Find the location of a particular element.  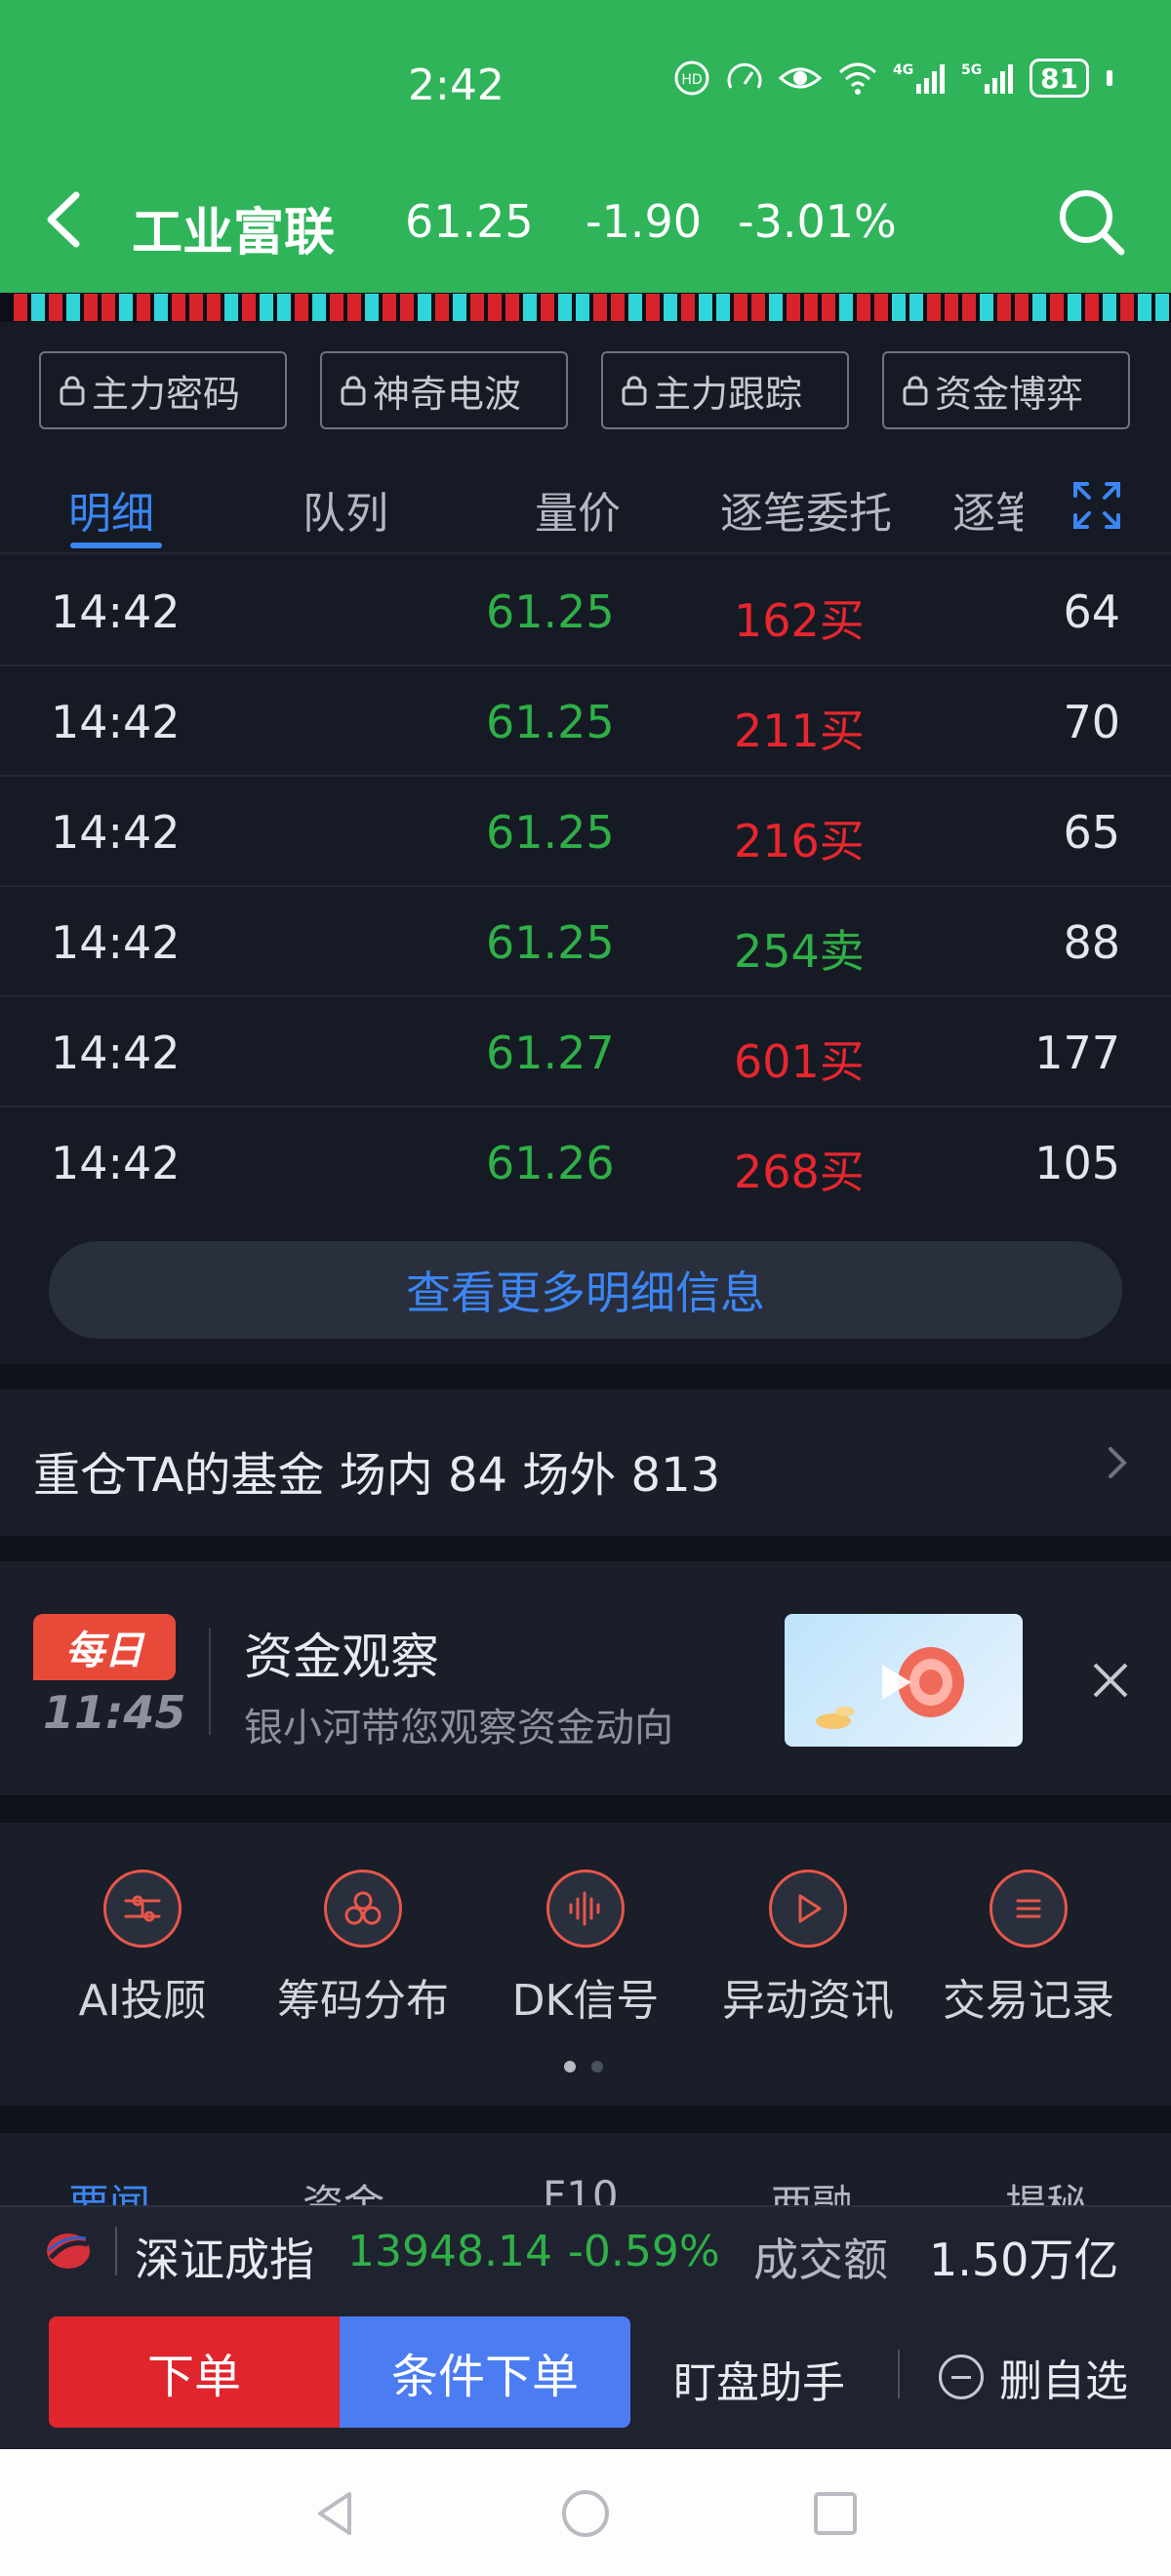

status-time: 2:42 is located at coordinates (456, 85).